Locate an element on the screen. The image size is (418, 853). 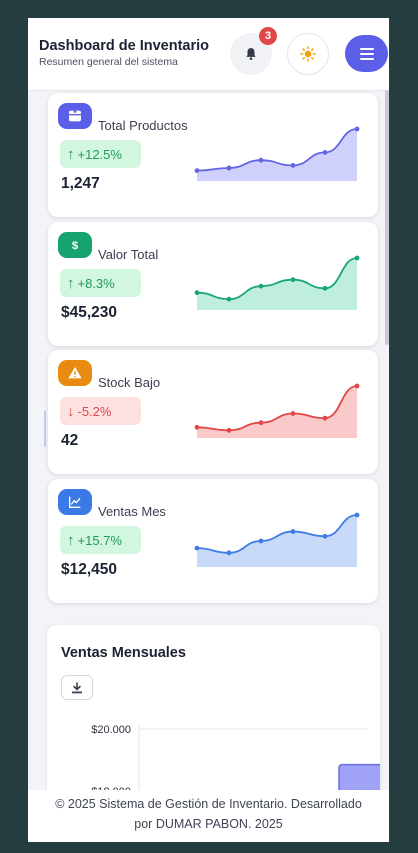
card-value: 42 is located at coordinates (70, 440).